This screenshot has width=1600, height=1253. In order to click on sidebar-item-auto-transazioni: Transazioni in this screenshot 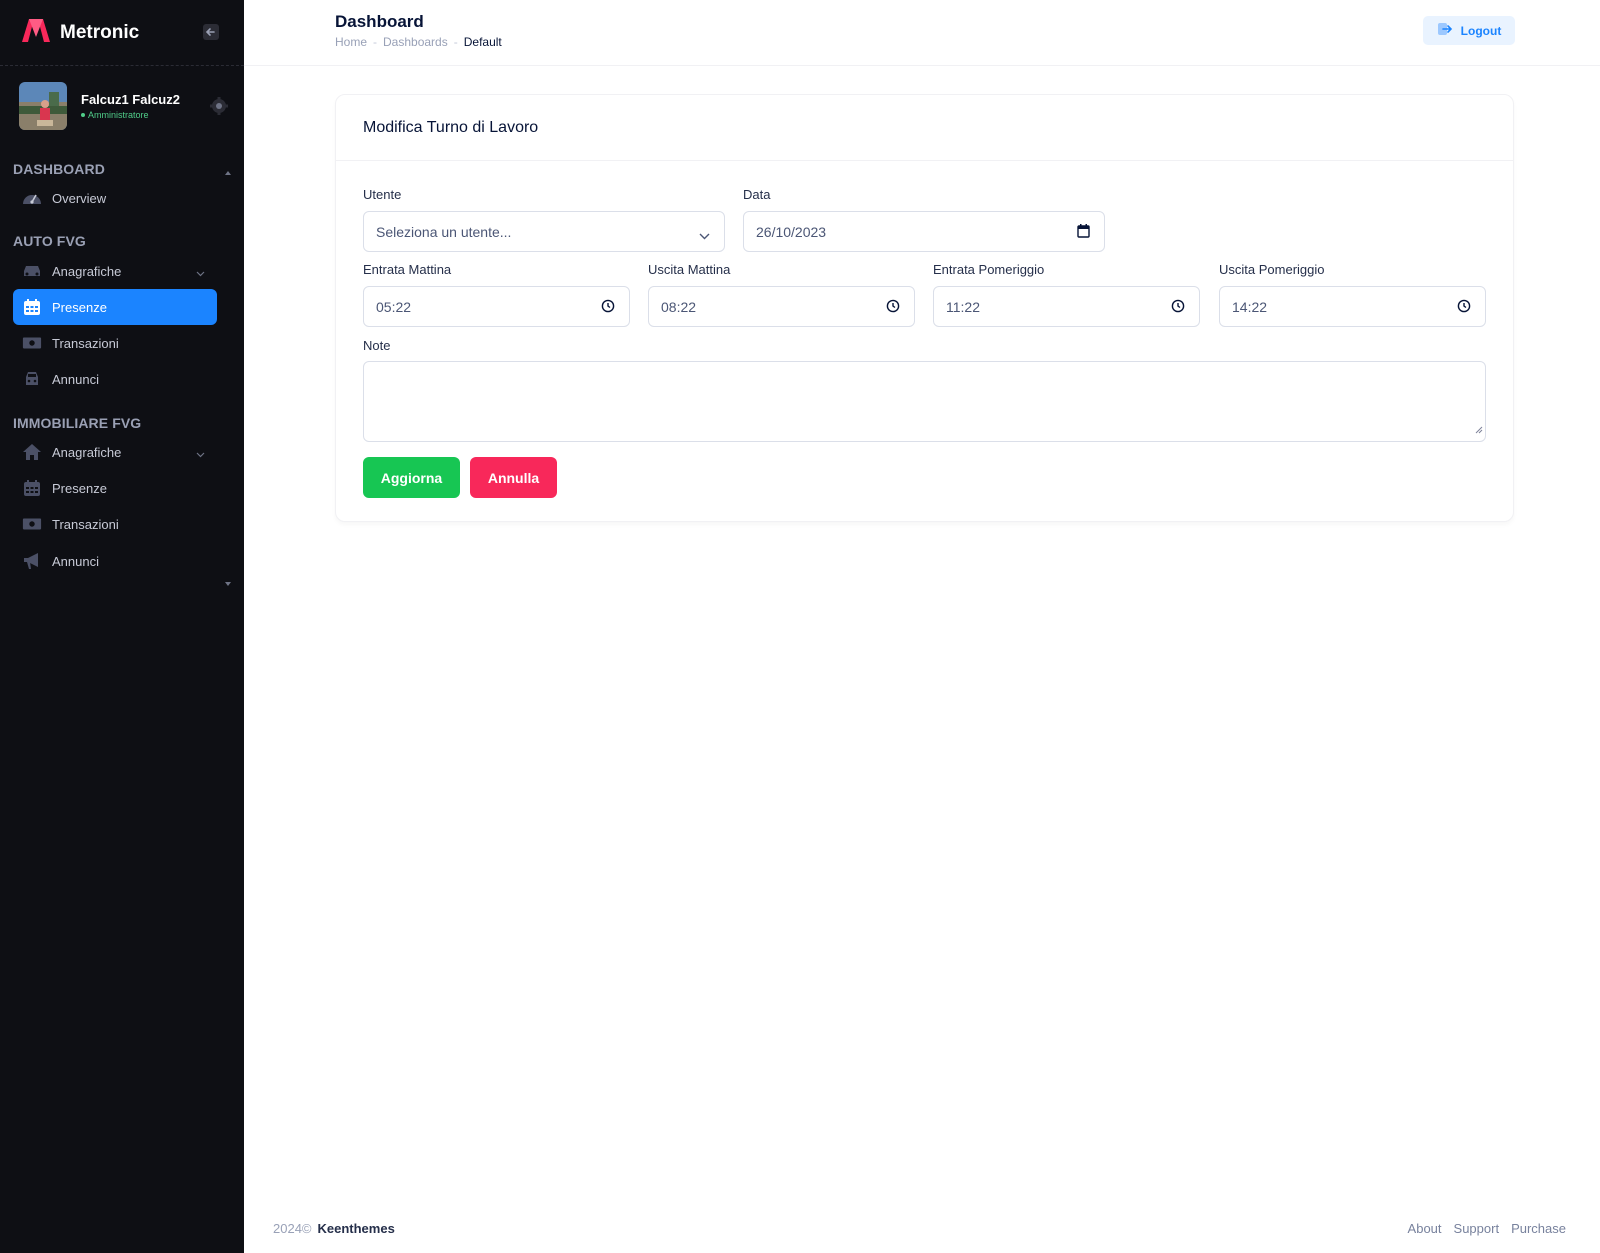, I will do `click(115, 343)`.